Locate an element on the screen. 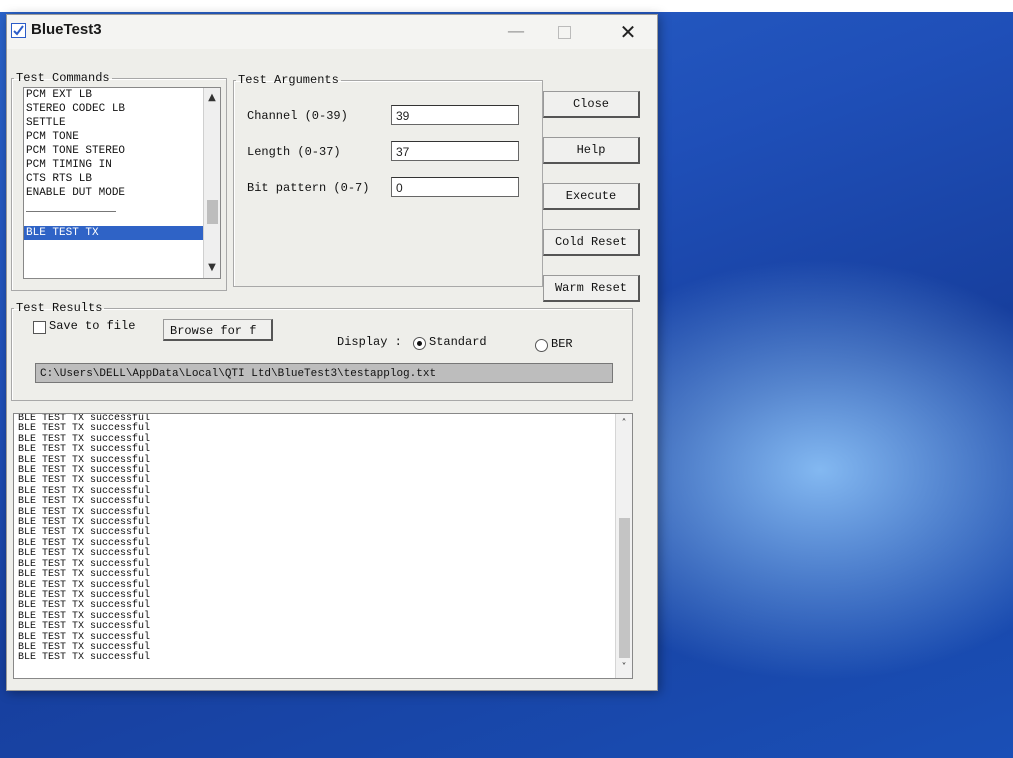  close-window-button: ✕ is located at coordinates (628, 32).